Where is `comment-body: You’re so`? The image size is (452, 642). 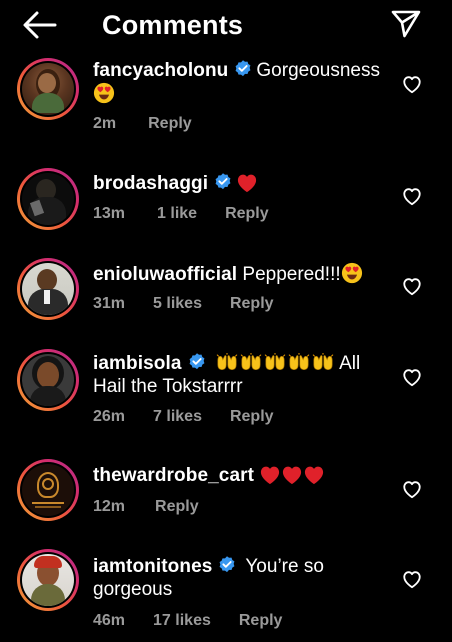 comment-body: You’re so is located at coordinates (284, 566).